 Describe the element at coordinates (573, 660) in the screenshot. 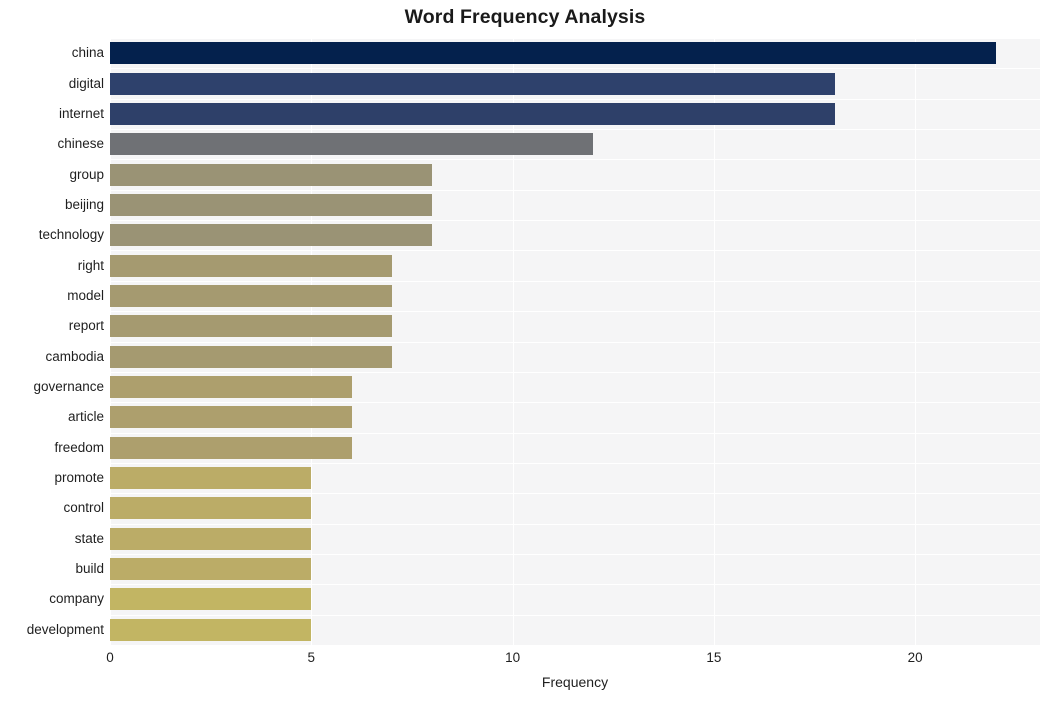

I see `x-axis-ticks: 0 5 10 15 20` at that location.